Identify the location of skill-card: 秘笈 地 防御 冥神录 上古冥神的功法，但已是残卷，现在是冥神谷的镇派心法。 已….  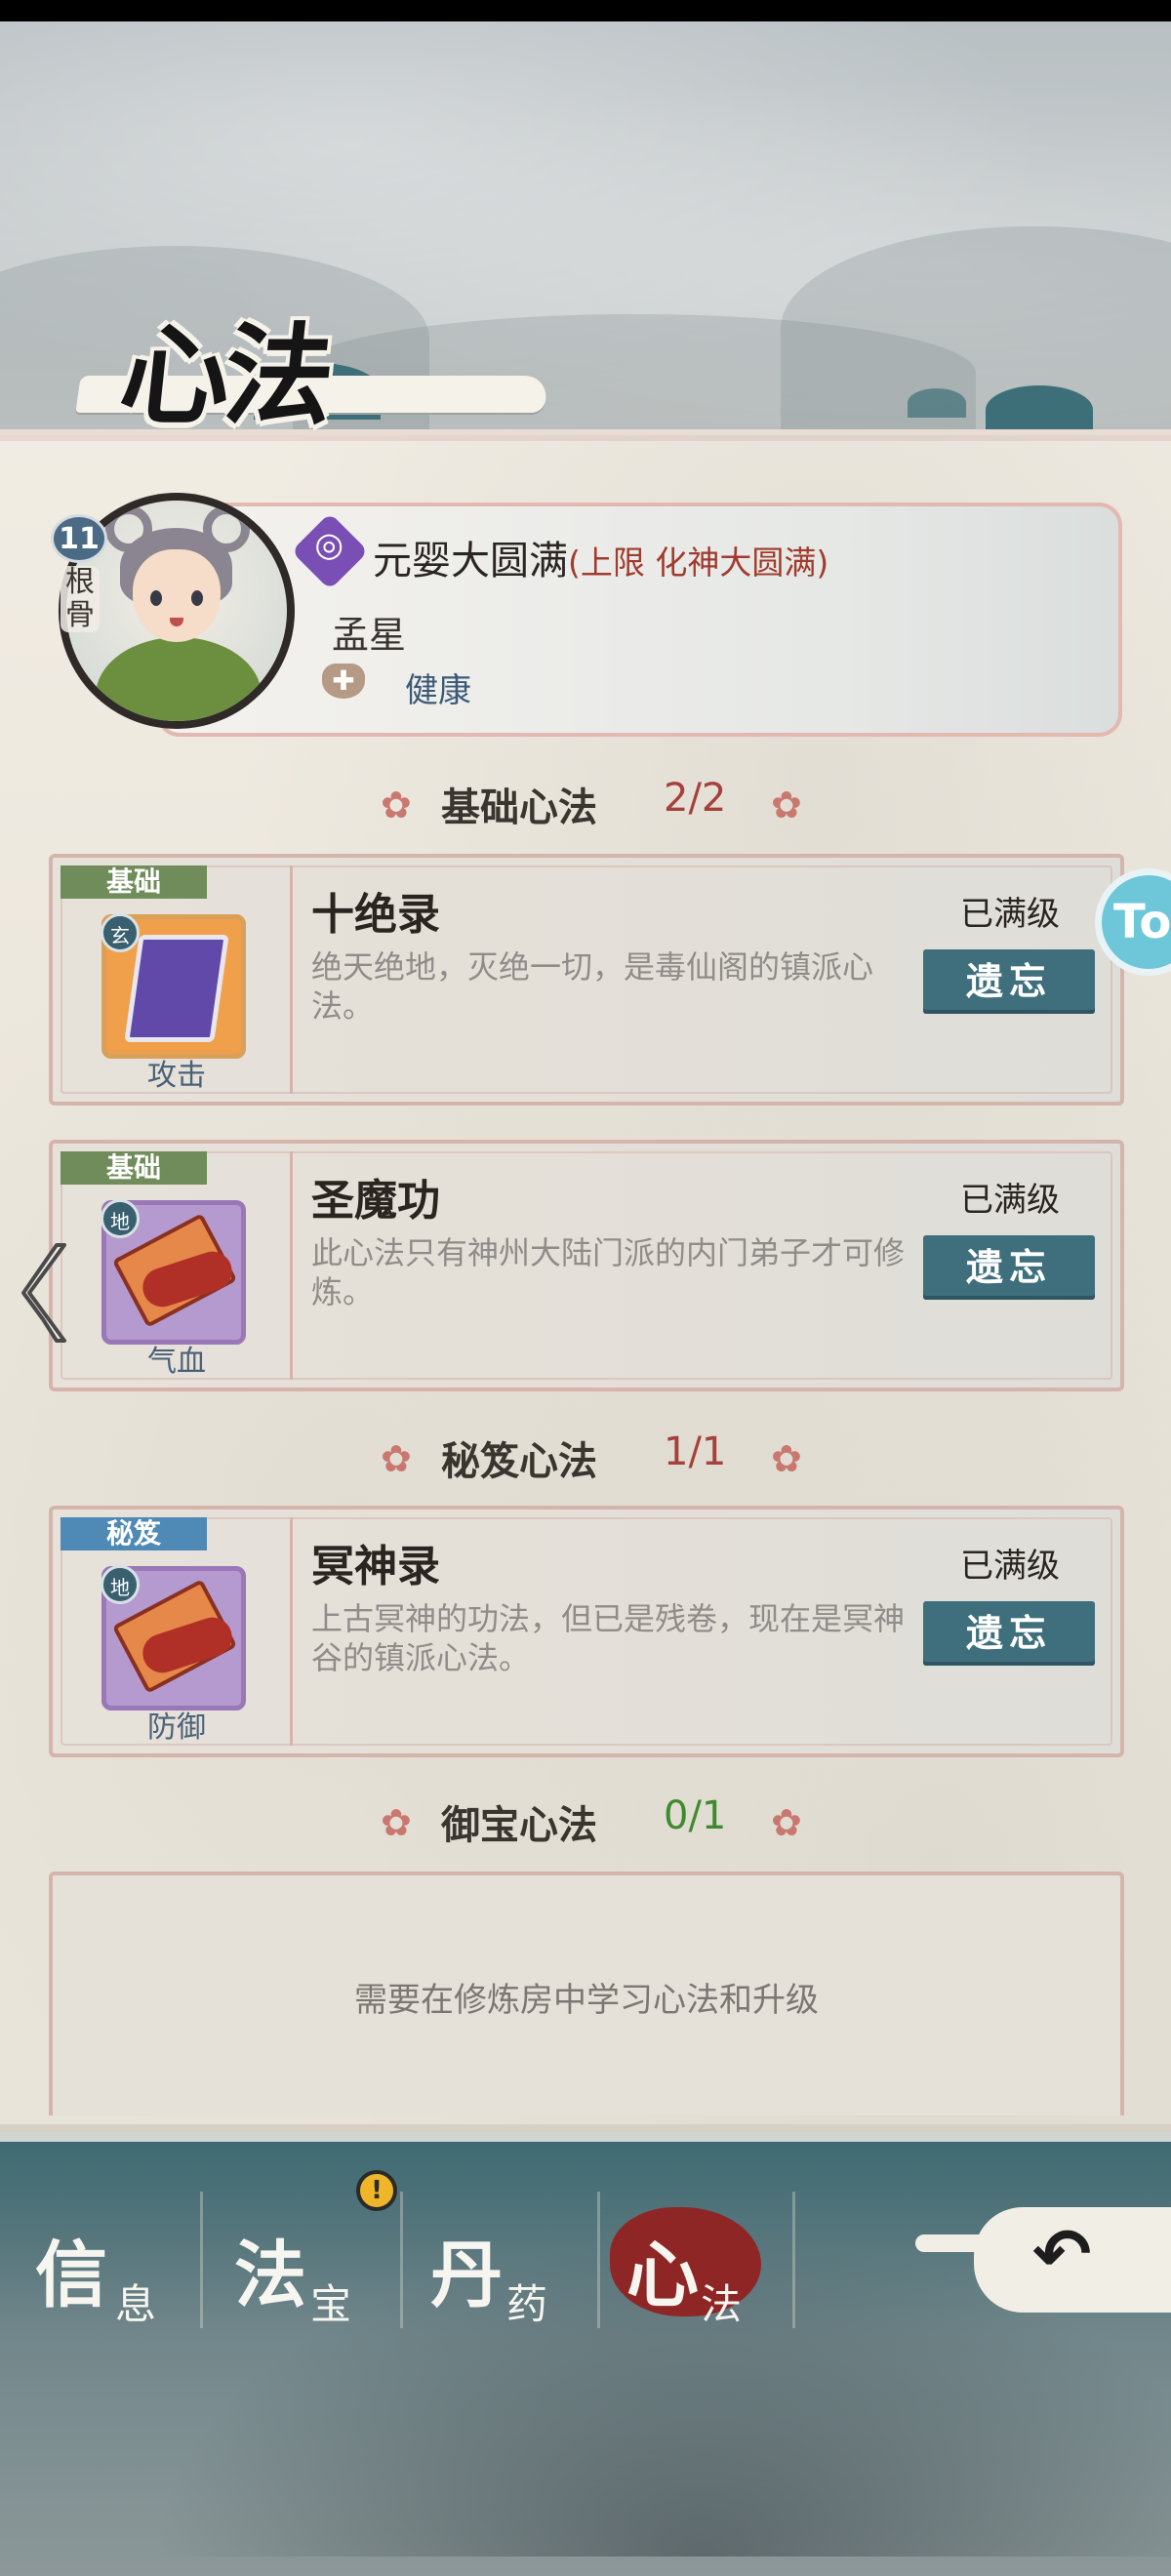
(586, 1631).